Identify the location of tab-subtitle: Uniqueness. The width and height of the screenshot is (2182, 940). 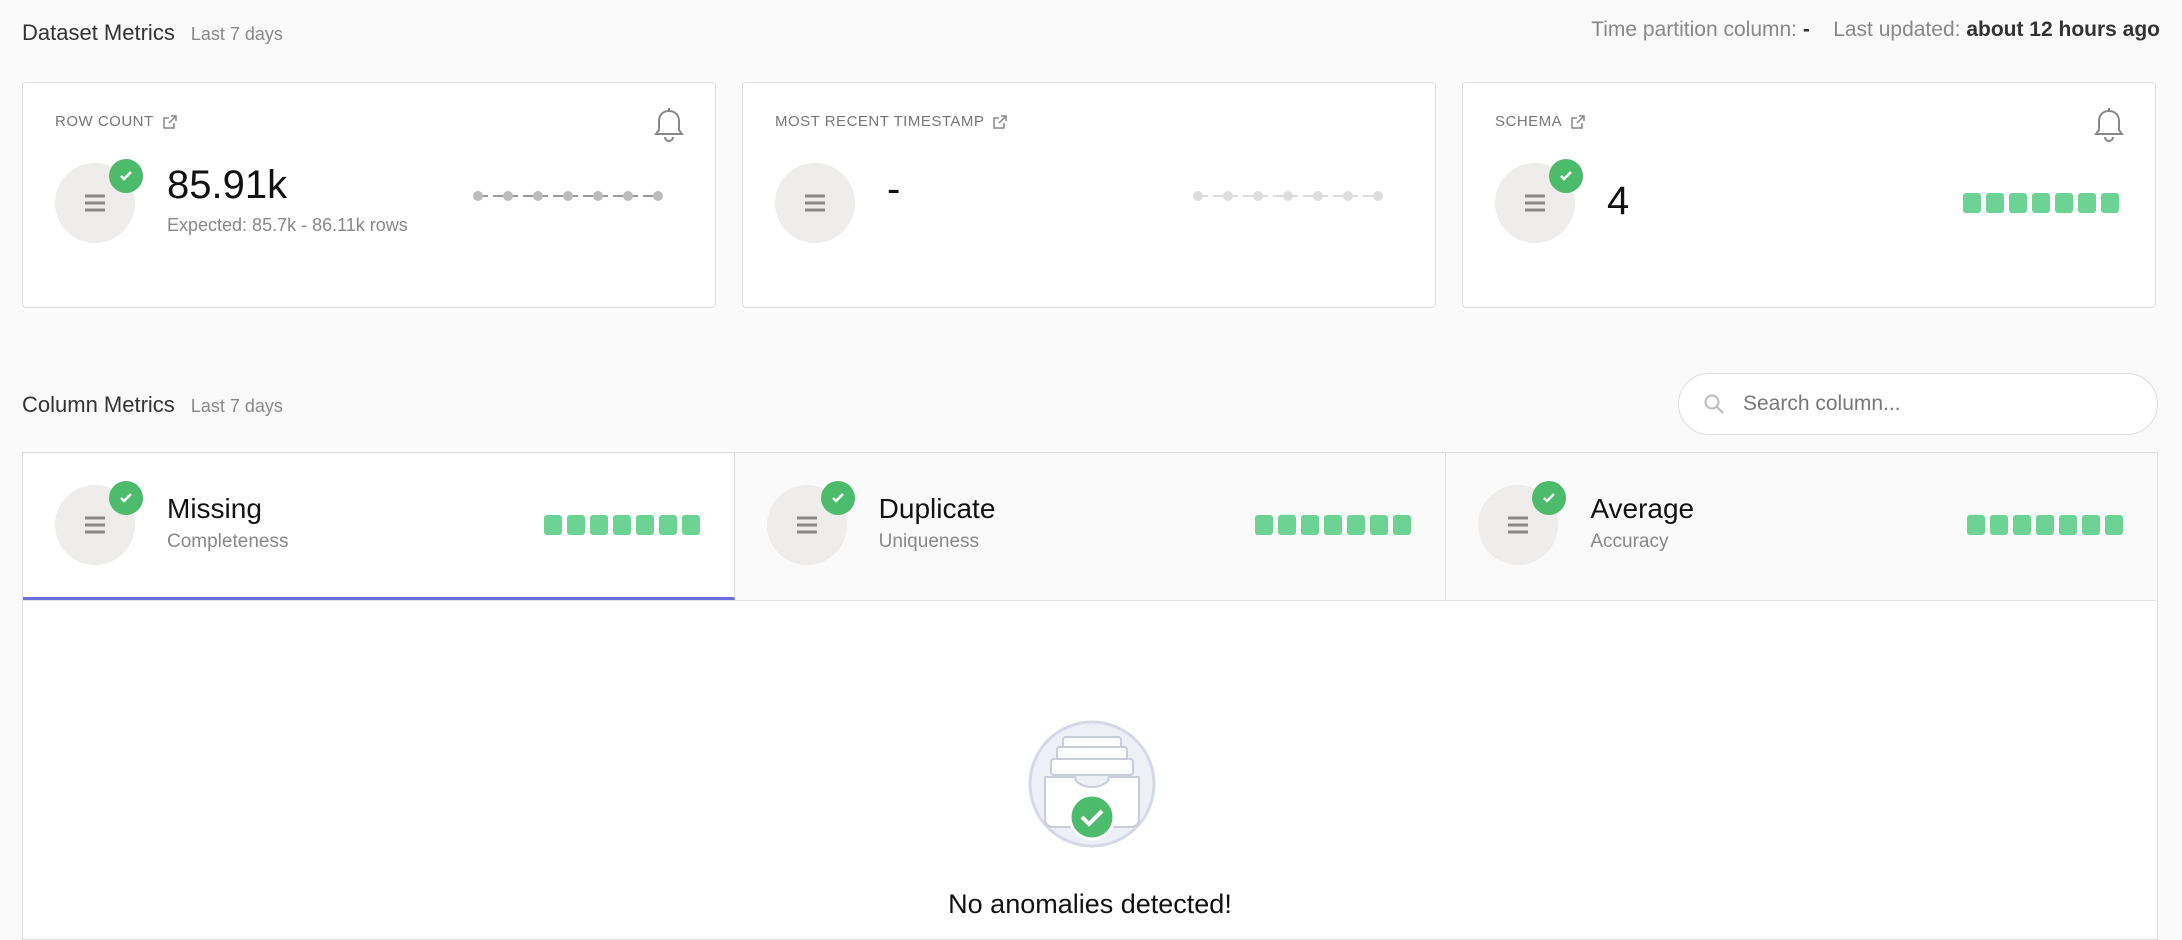
(929, 541).